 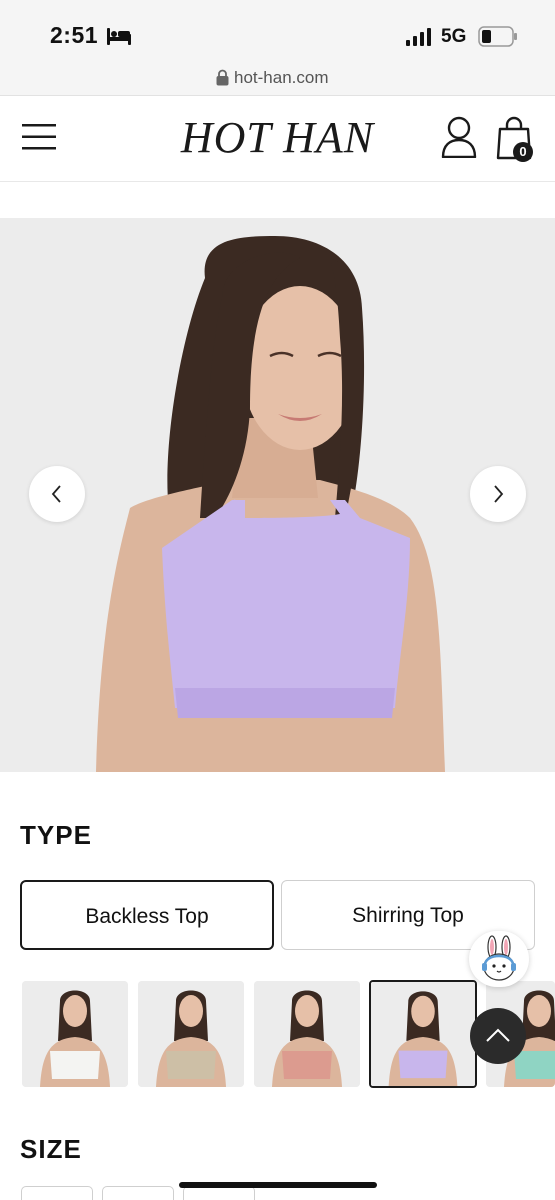 I want to click on chevron-up-icon, so click(x=498, y=1035).